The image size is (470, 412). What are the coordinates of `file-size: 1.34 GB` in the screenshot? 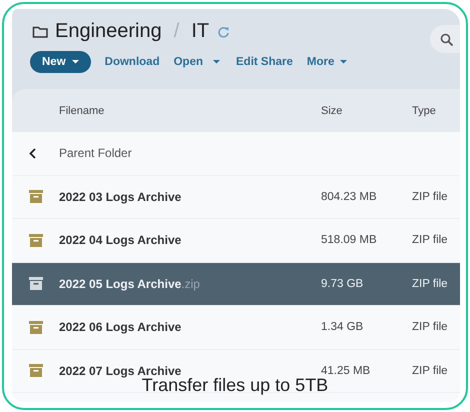 It's located at (342, 327).